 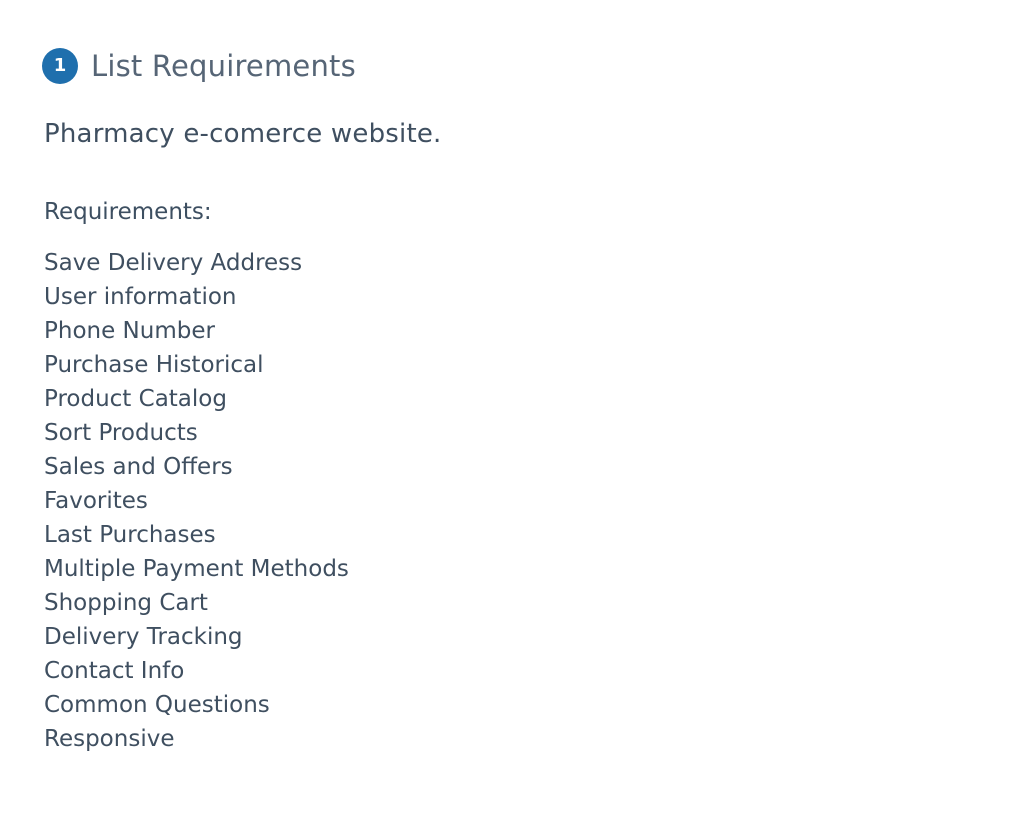 What do you see at coordinates (140, 297) in the screenshot?
I see `requirement-item: User information` at bounding box center [140, 297].